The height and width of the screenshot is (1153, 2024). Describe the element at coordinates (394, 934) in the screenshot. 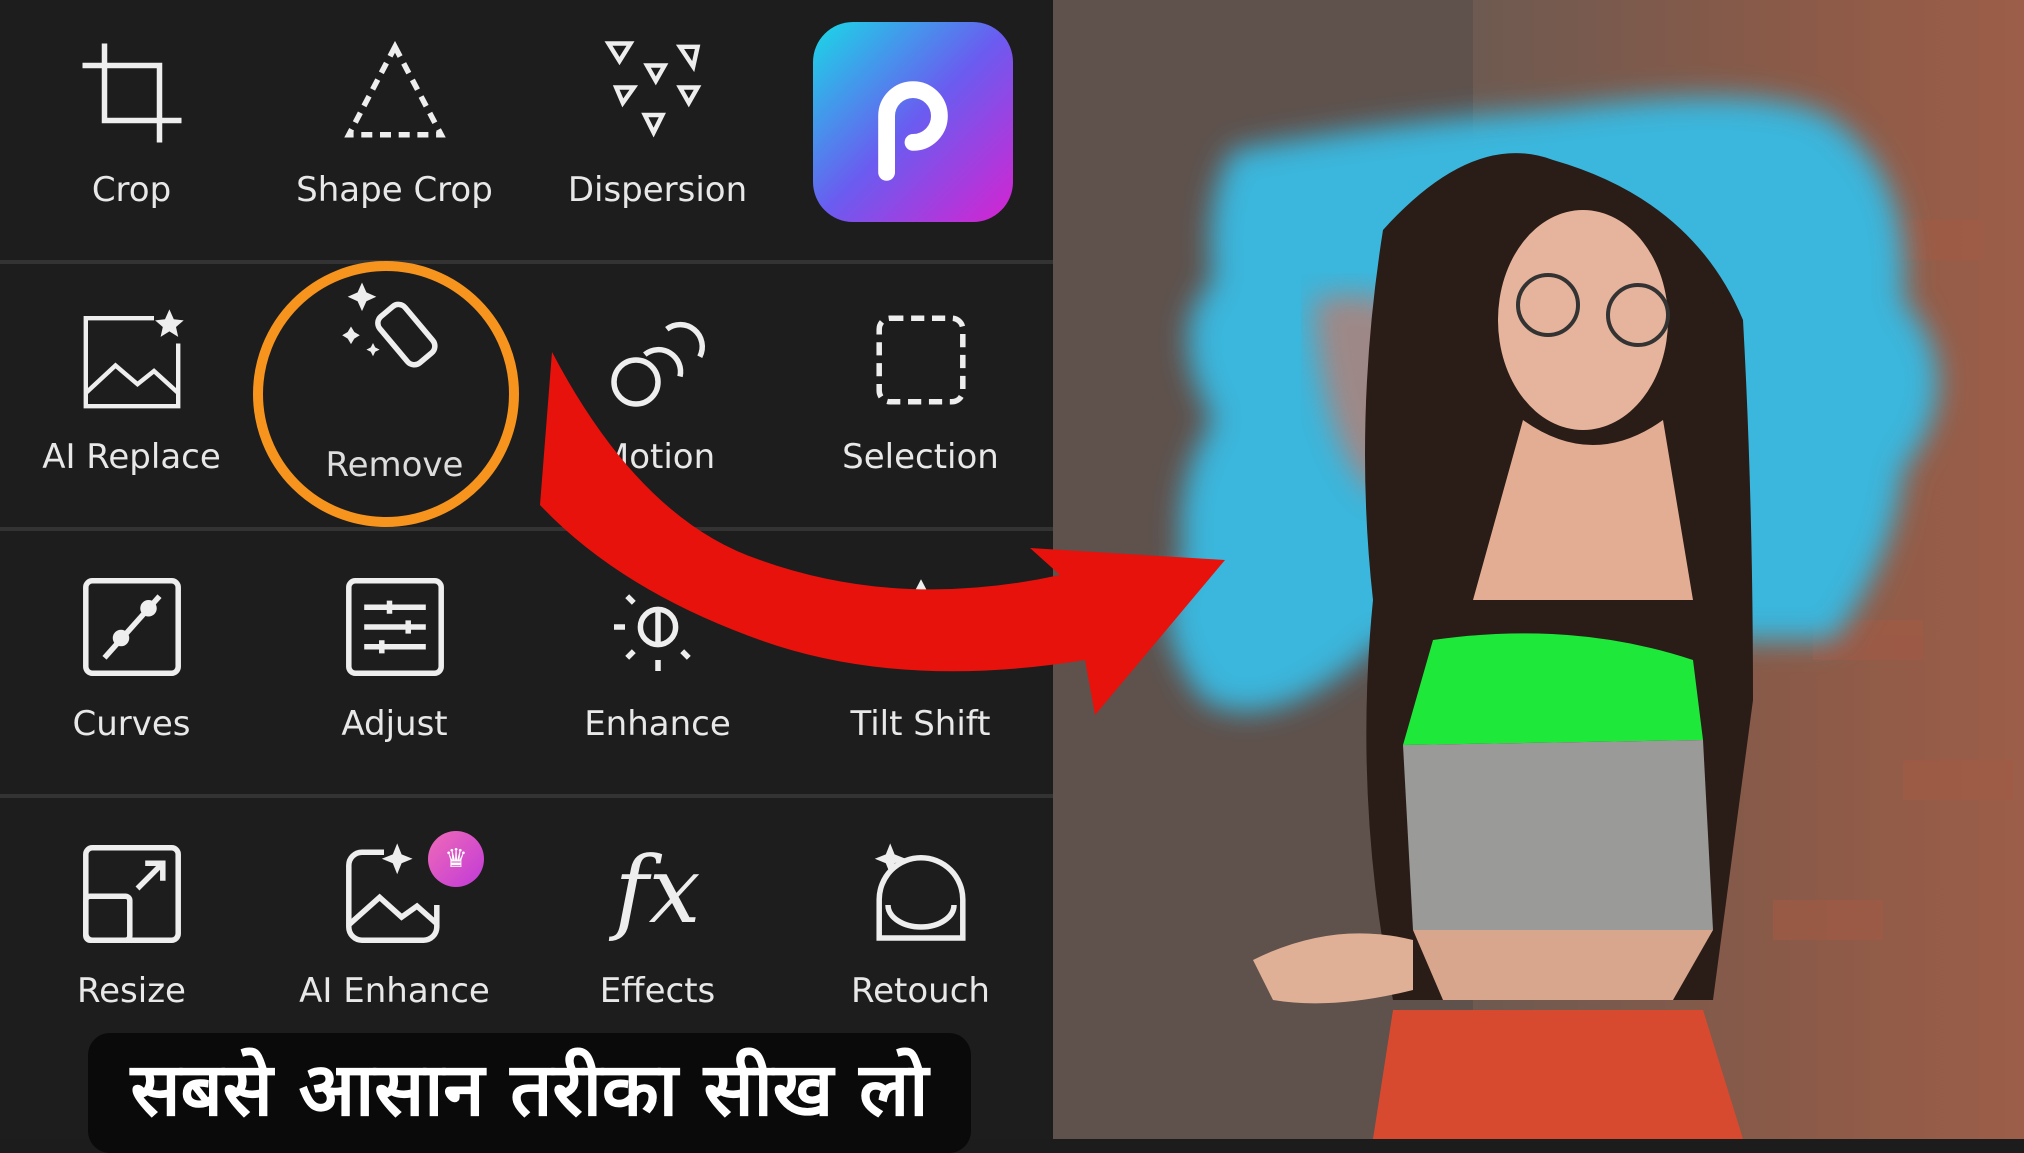

I see `tool-ai-enhance: ♛ AI Enhance` at that location.